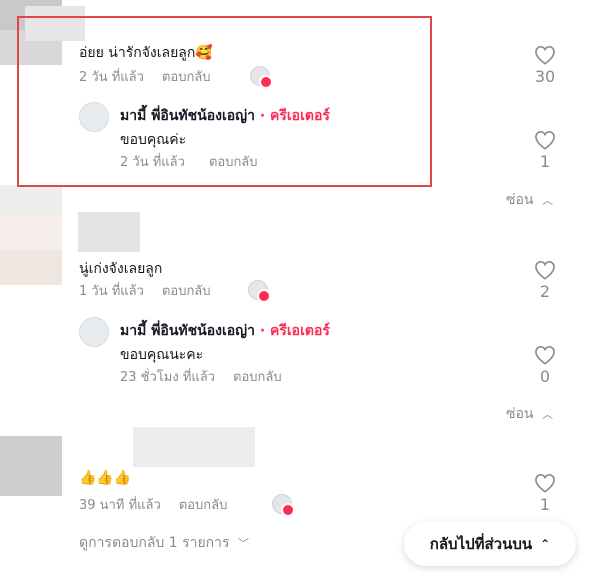  Describe the element at coordinates (545, 544) in the screenshot. I see `double-chevron-up-icon: ⌃` at that location.